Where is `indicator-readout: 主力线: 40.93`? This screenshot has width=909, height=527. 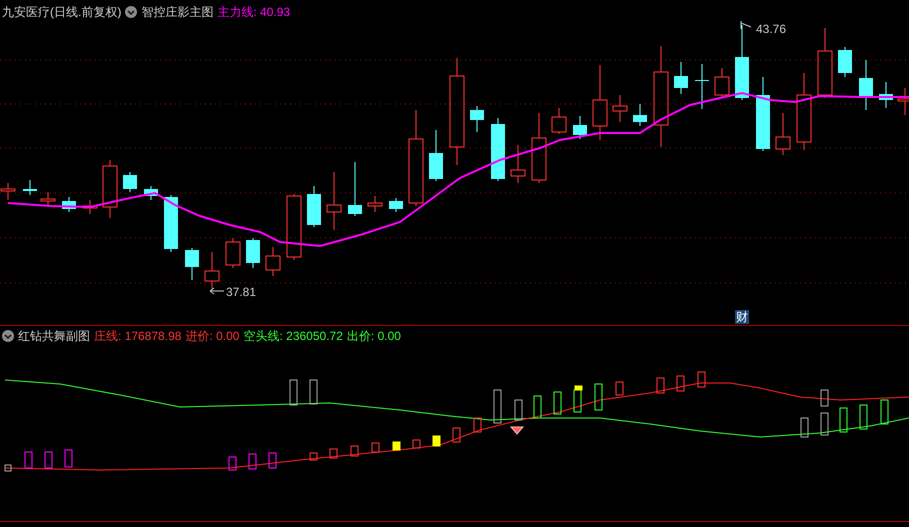 indicator-readout: 主力线: 40.93 is located at coordinates (253, 12).